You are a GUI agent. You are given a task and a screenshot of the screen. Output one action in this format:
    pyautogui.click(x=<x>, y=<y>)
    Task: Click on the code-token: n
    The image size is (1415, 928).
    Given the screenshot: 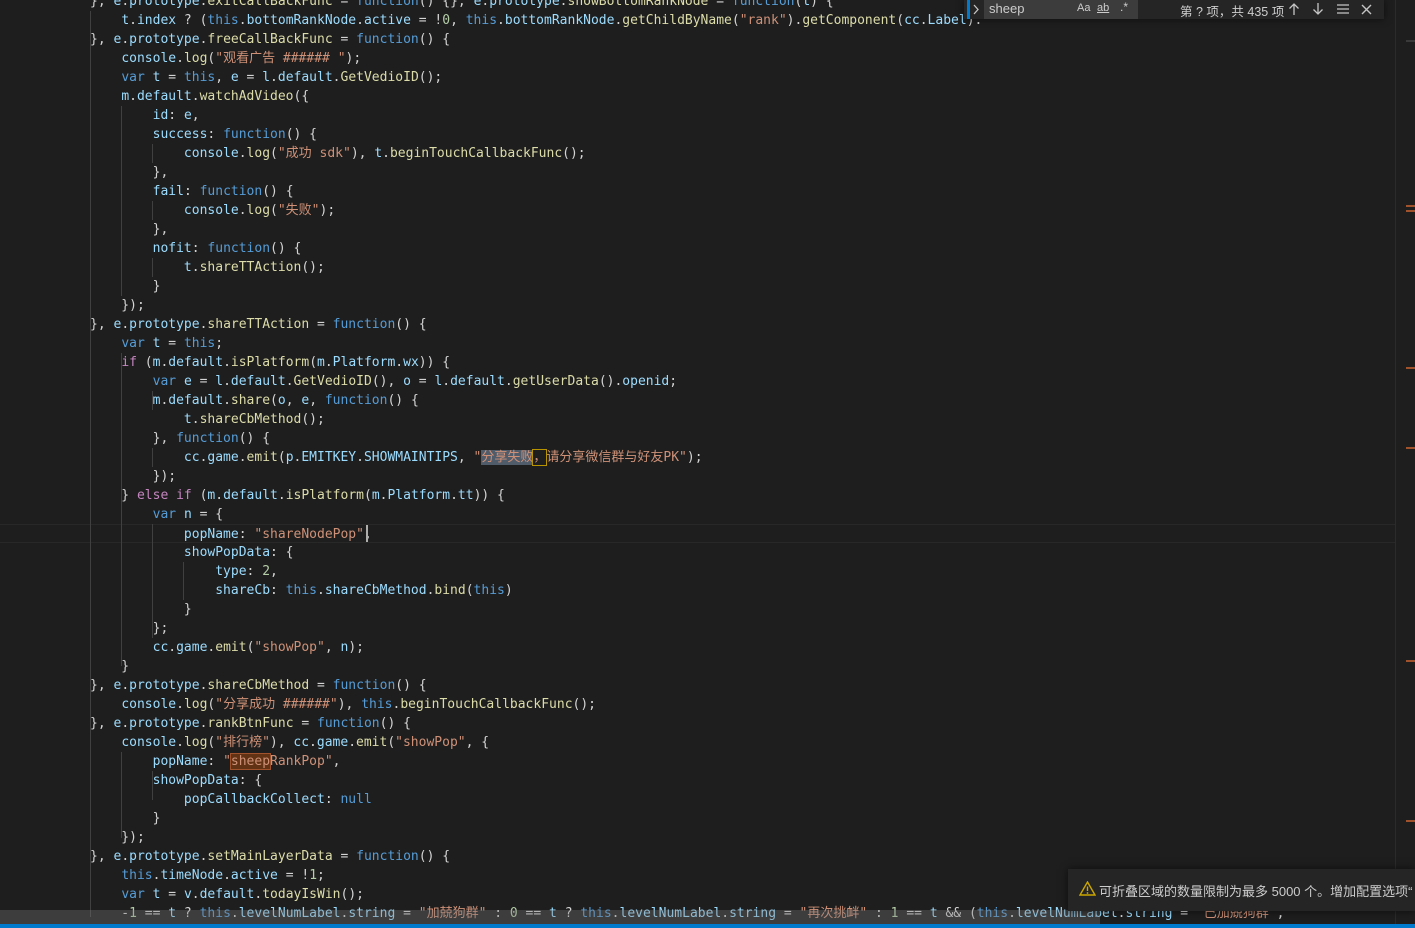 What is the action you would take?
    pyautogui.click(x=187, y=514)
    